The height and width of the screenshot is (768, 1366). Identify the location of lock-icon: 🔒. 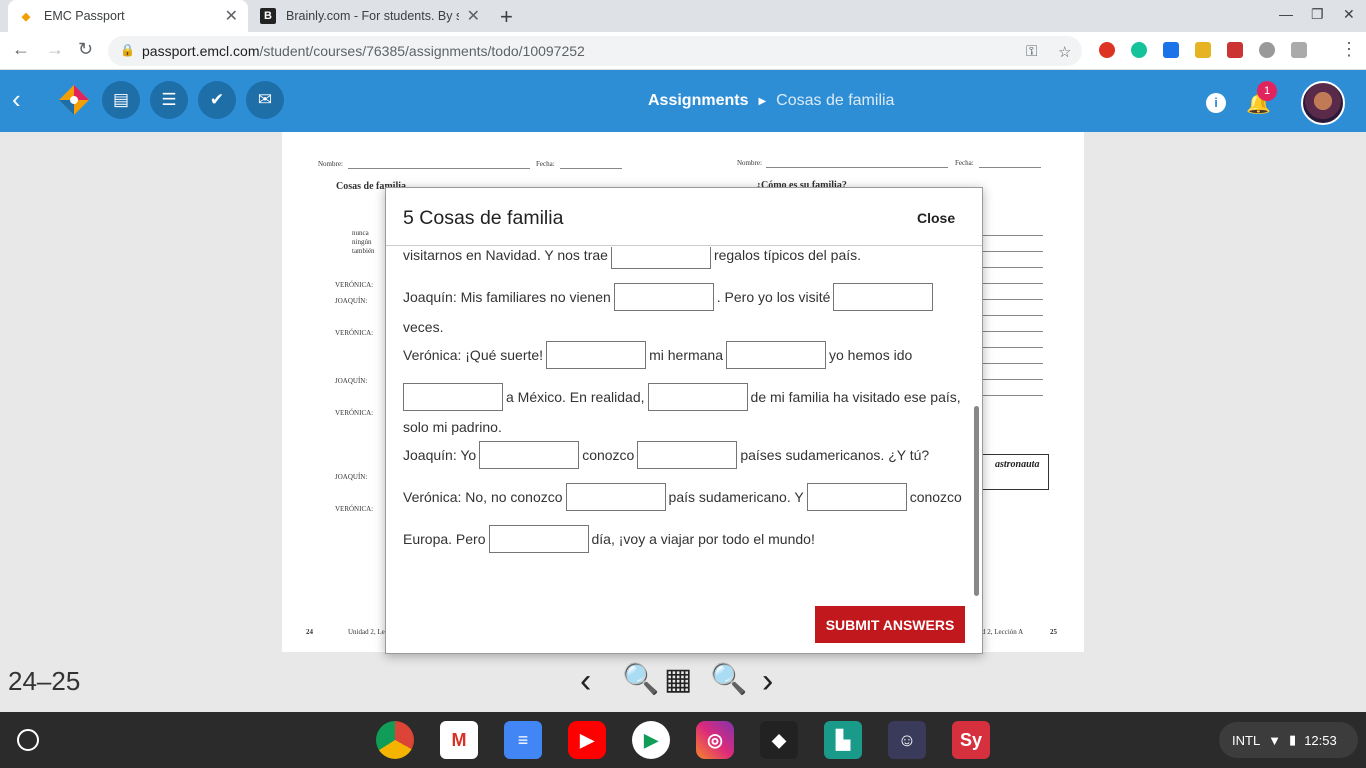
(127, 50).